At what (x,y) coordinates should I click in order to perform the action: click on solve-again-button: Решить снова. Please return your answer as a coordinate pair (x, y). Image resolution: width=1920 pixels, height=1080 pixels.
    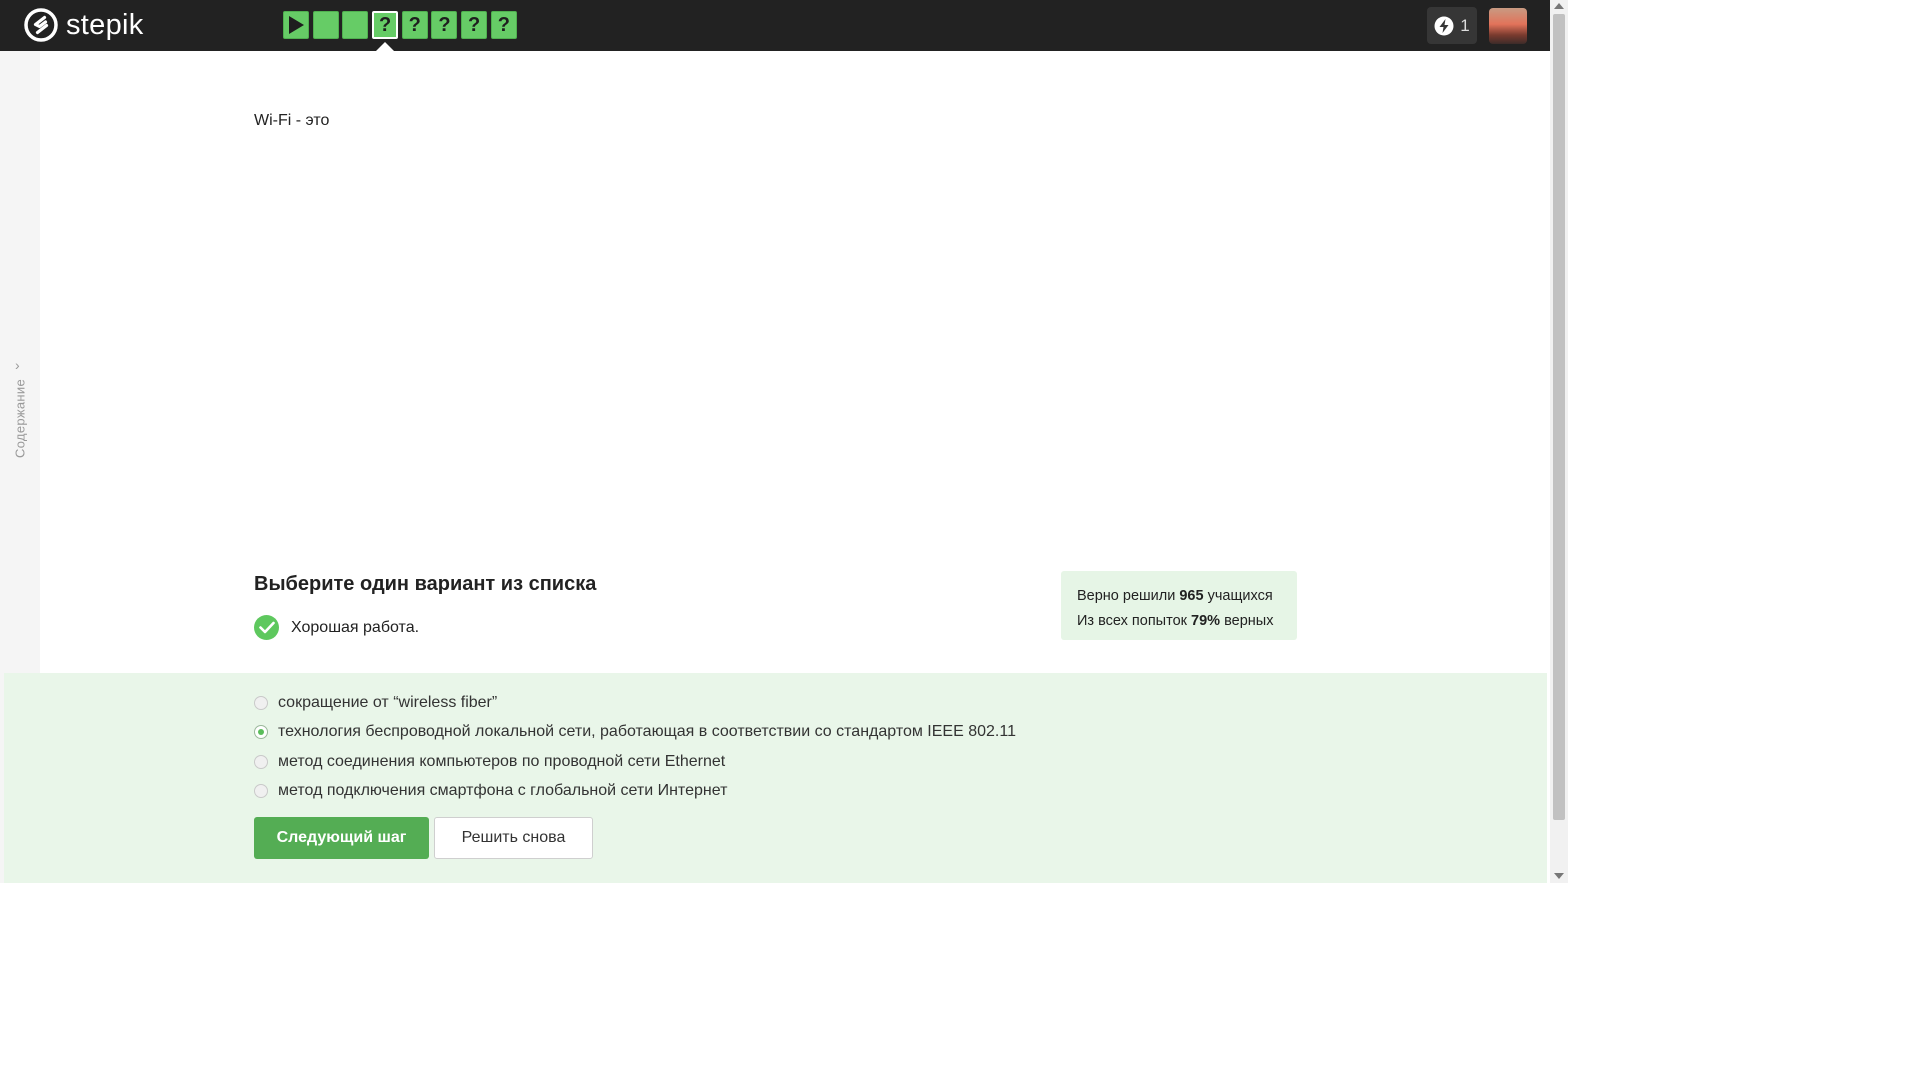
    Looking at the image, I should click on (513, 838).